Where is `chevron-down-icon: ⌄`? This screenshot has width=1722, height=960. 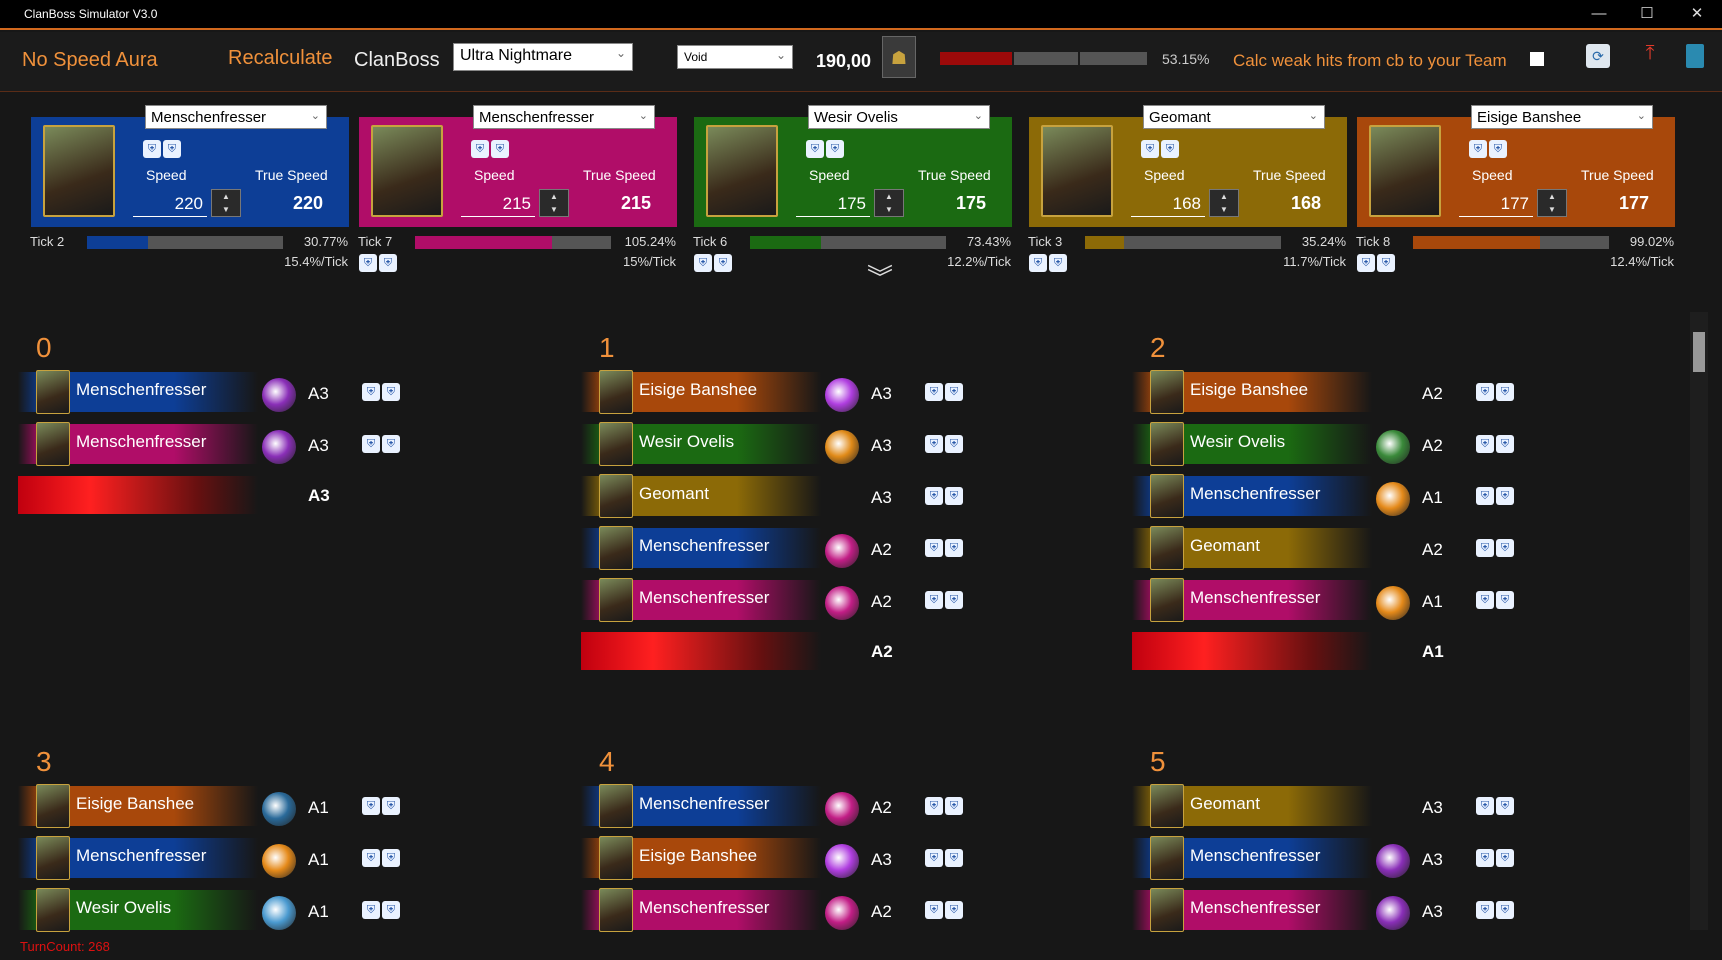 chevron-down-icon: ⌄ is located at coordinates (780, 55).